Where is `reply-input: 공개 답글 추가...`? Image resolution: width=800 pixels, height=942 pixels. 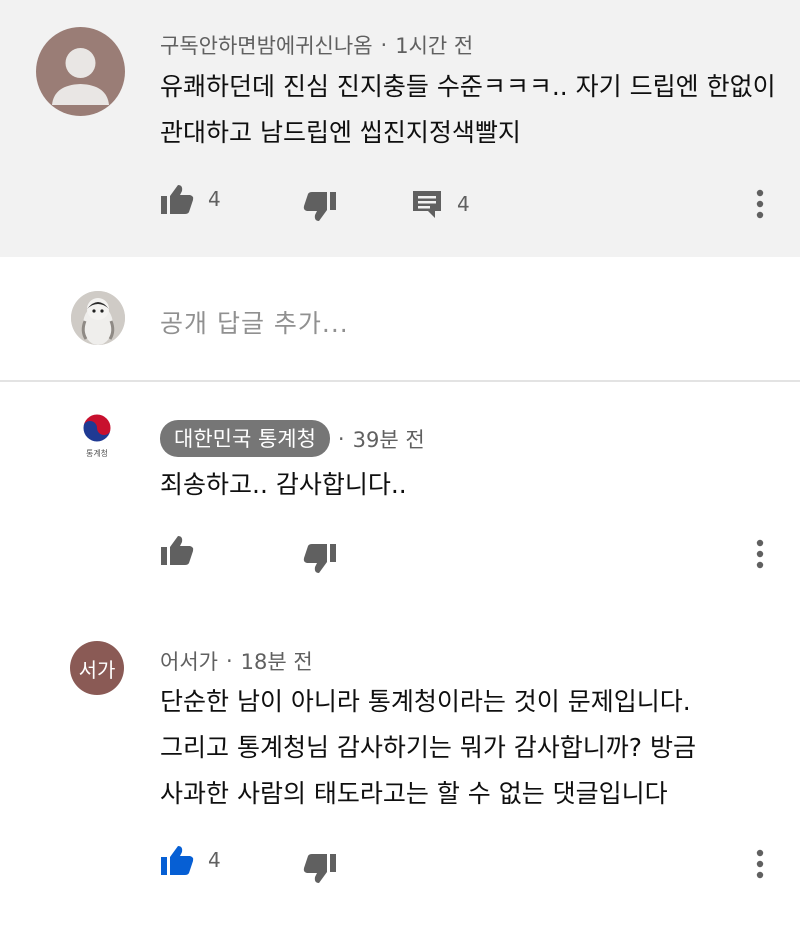 reply-input: 공개 답글 추가... is located at coordinates (254, 322).